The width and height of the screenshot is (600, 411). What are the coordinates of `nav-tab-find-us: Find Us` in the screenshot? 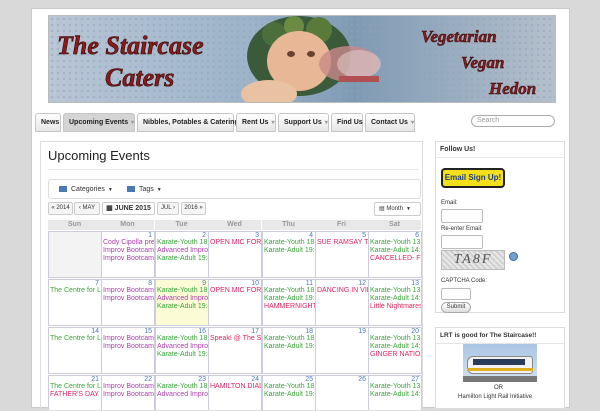 It's located at (347, 122).